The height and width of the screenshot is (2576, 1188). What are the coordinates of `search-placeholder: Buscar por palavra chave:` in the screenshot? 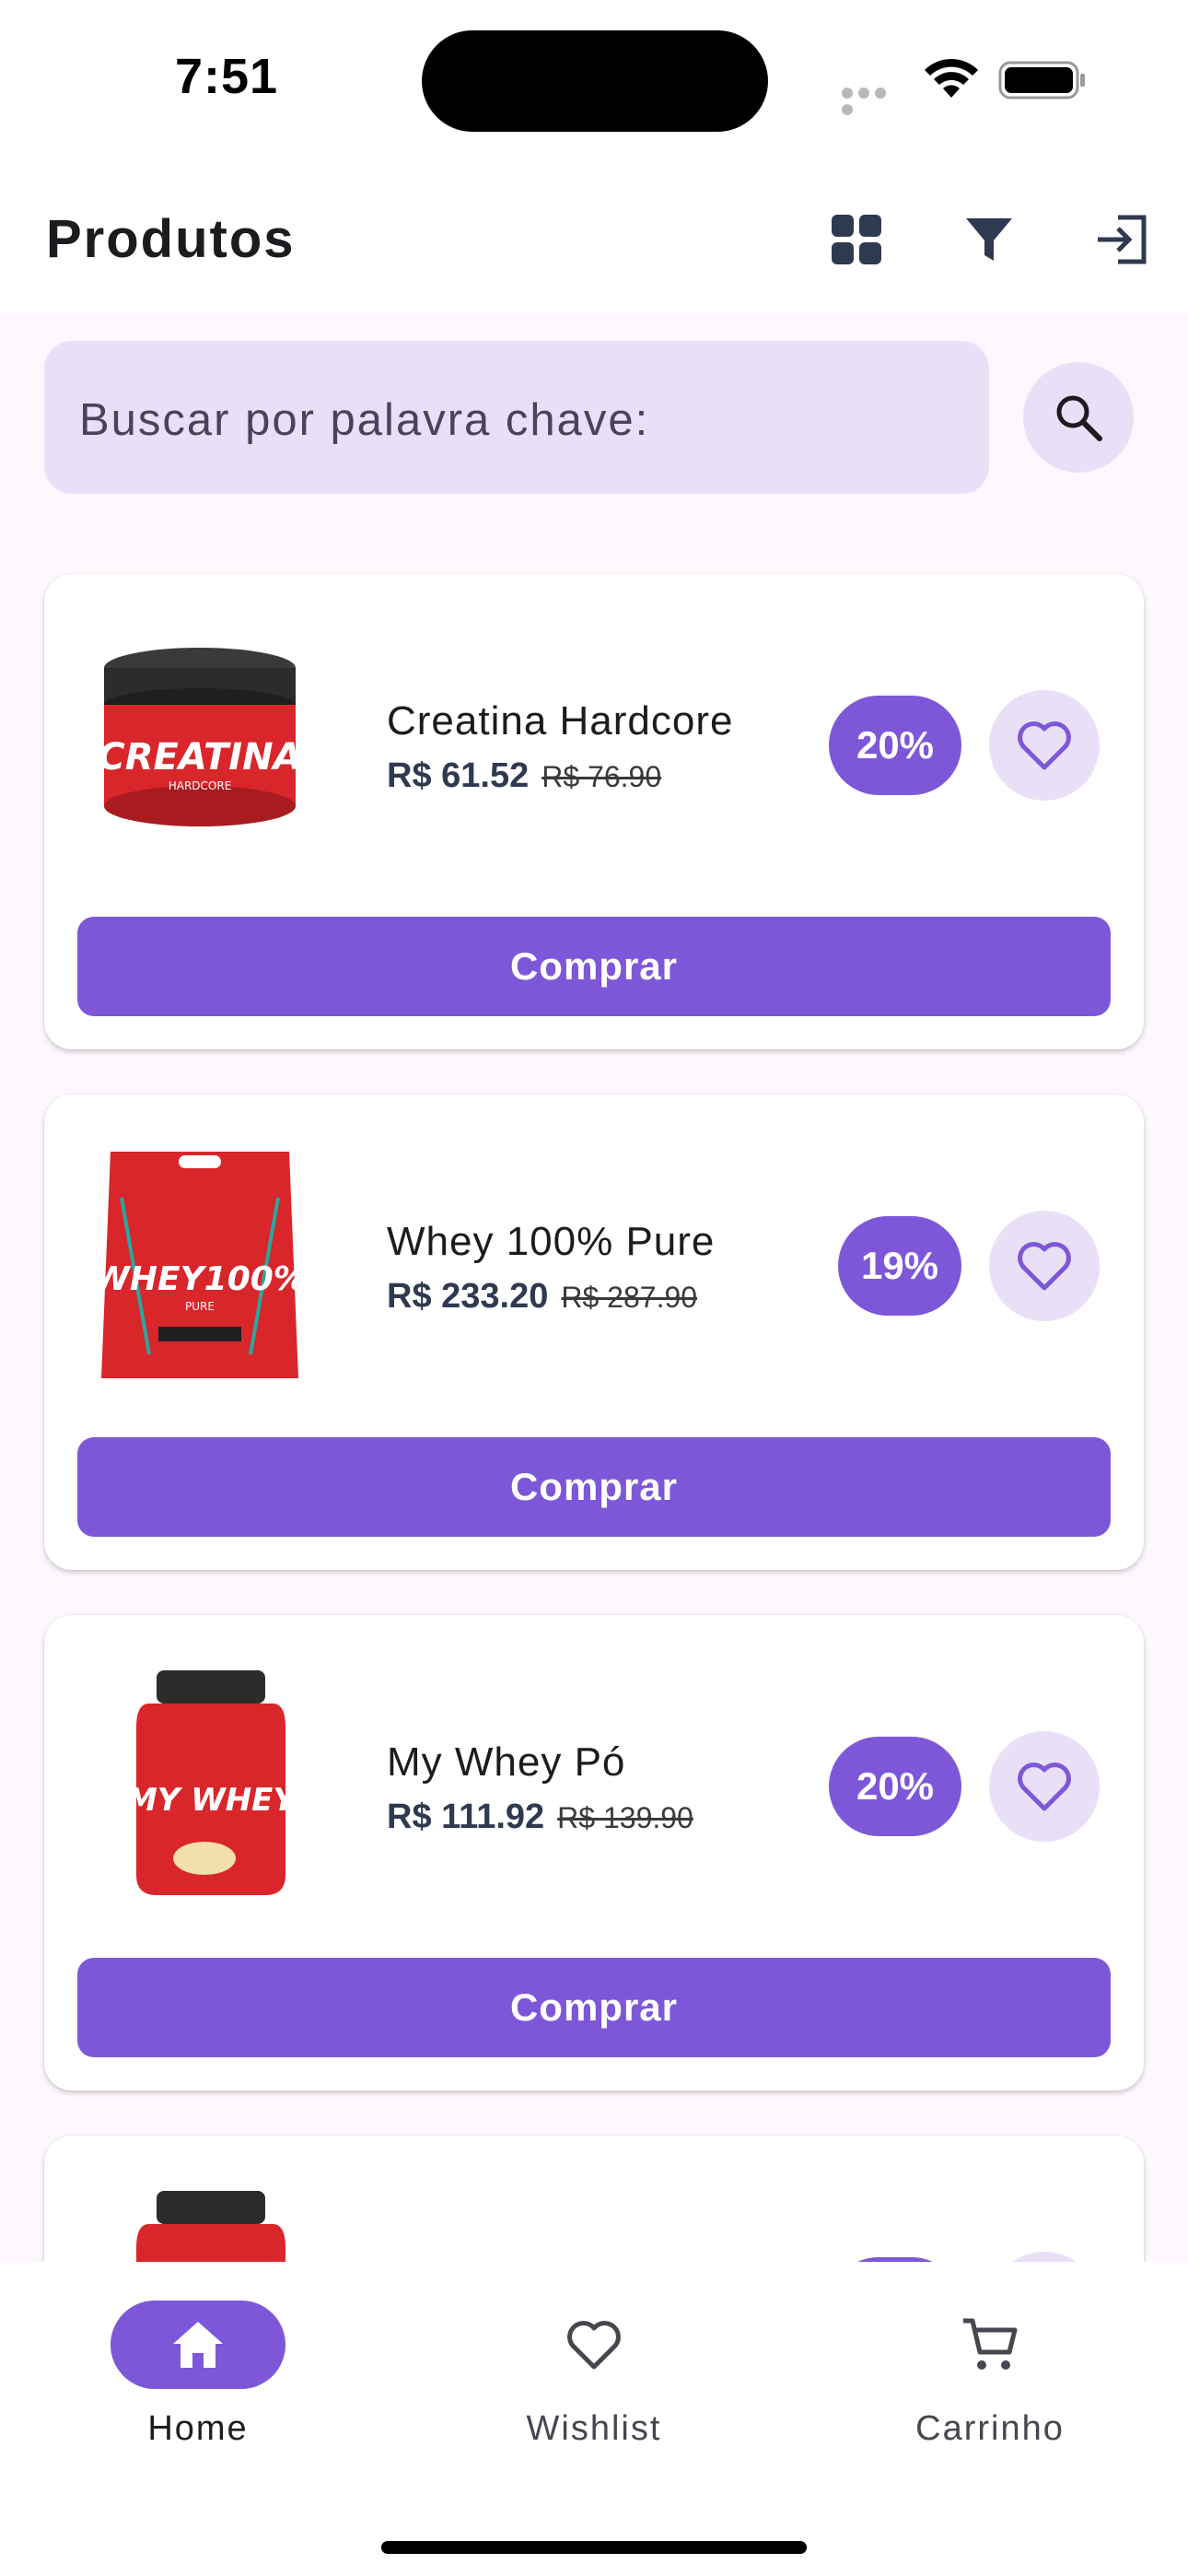 It's located at (364, 420).